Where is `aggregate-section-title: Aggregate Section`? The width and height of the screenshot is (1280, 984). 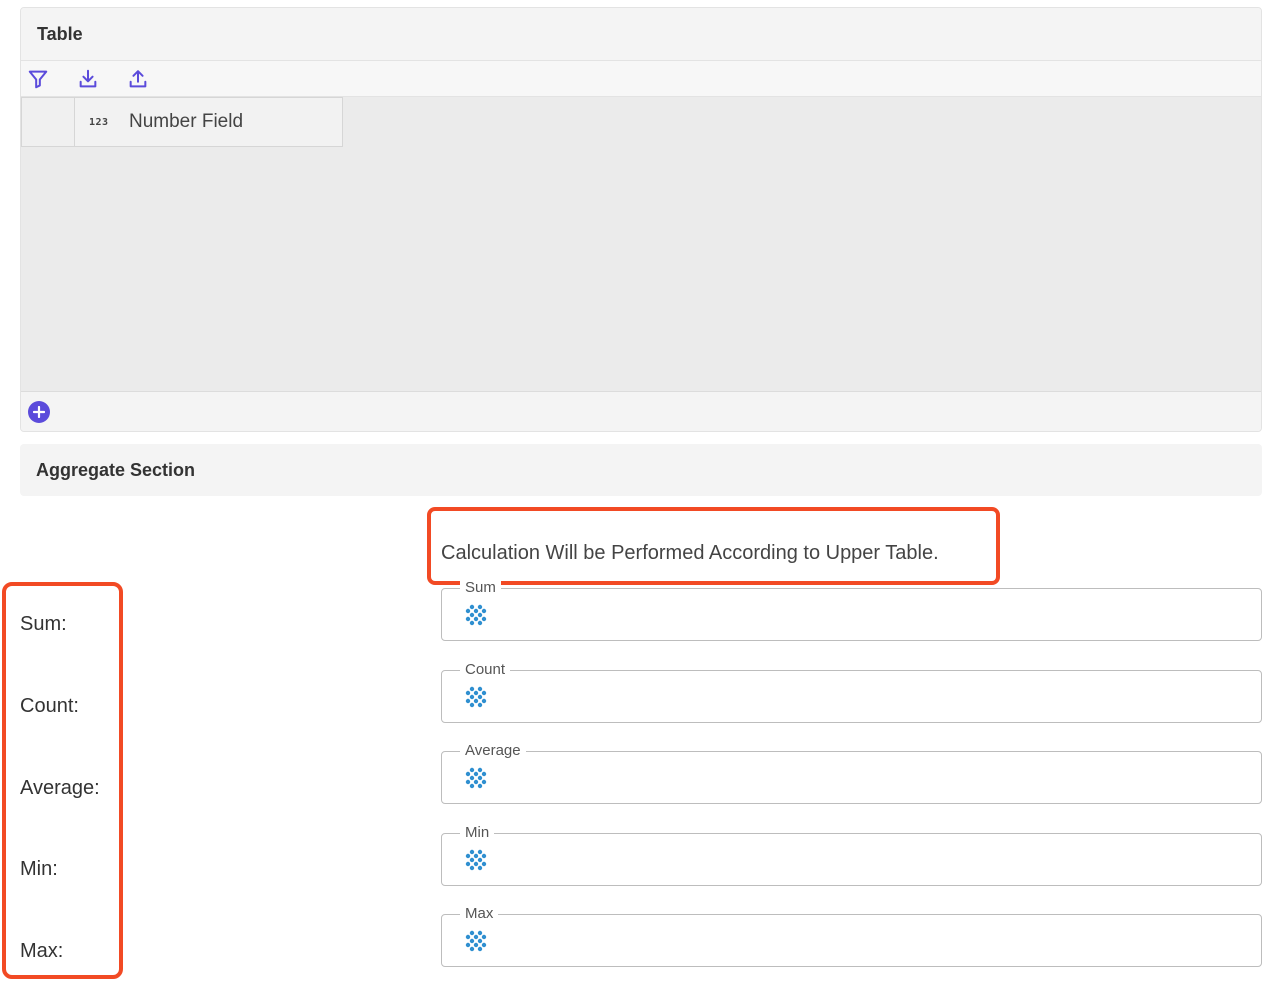 aggregate-section-title: Aggregate Section is located at coordinates (641, 470).